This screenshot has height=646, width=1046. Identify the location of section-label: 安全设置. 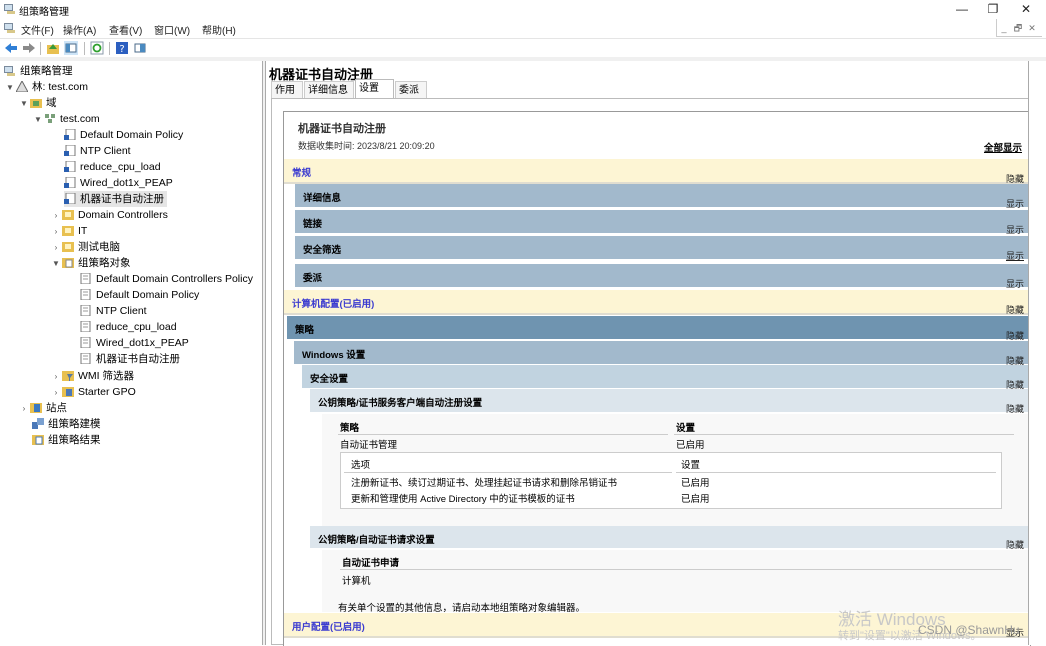
(329, 379).